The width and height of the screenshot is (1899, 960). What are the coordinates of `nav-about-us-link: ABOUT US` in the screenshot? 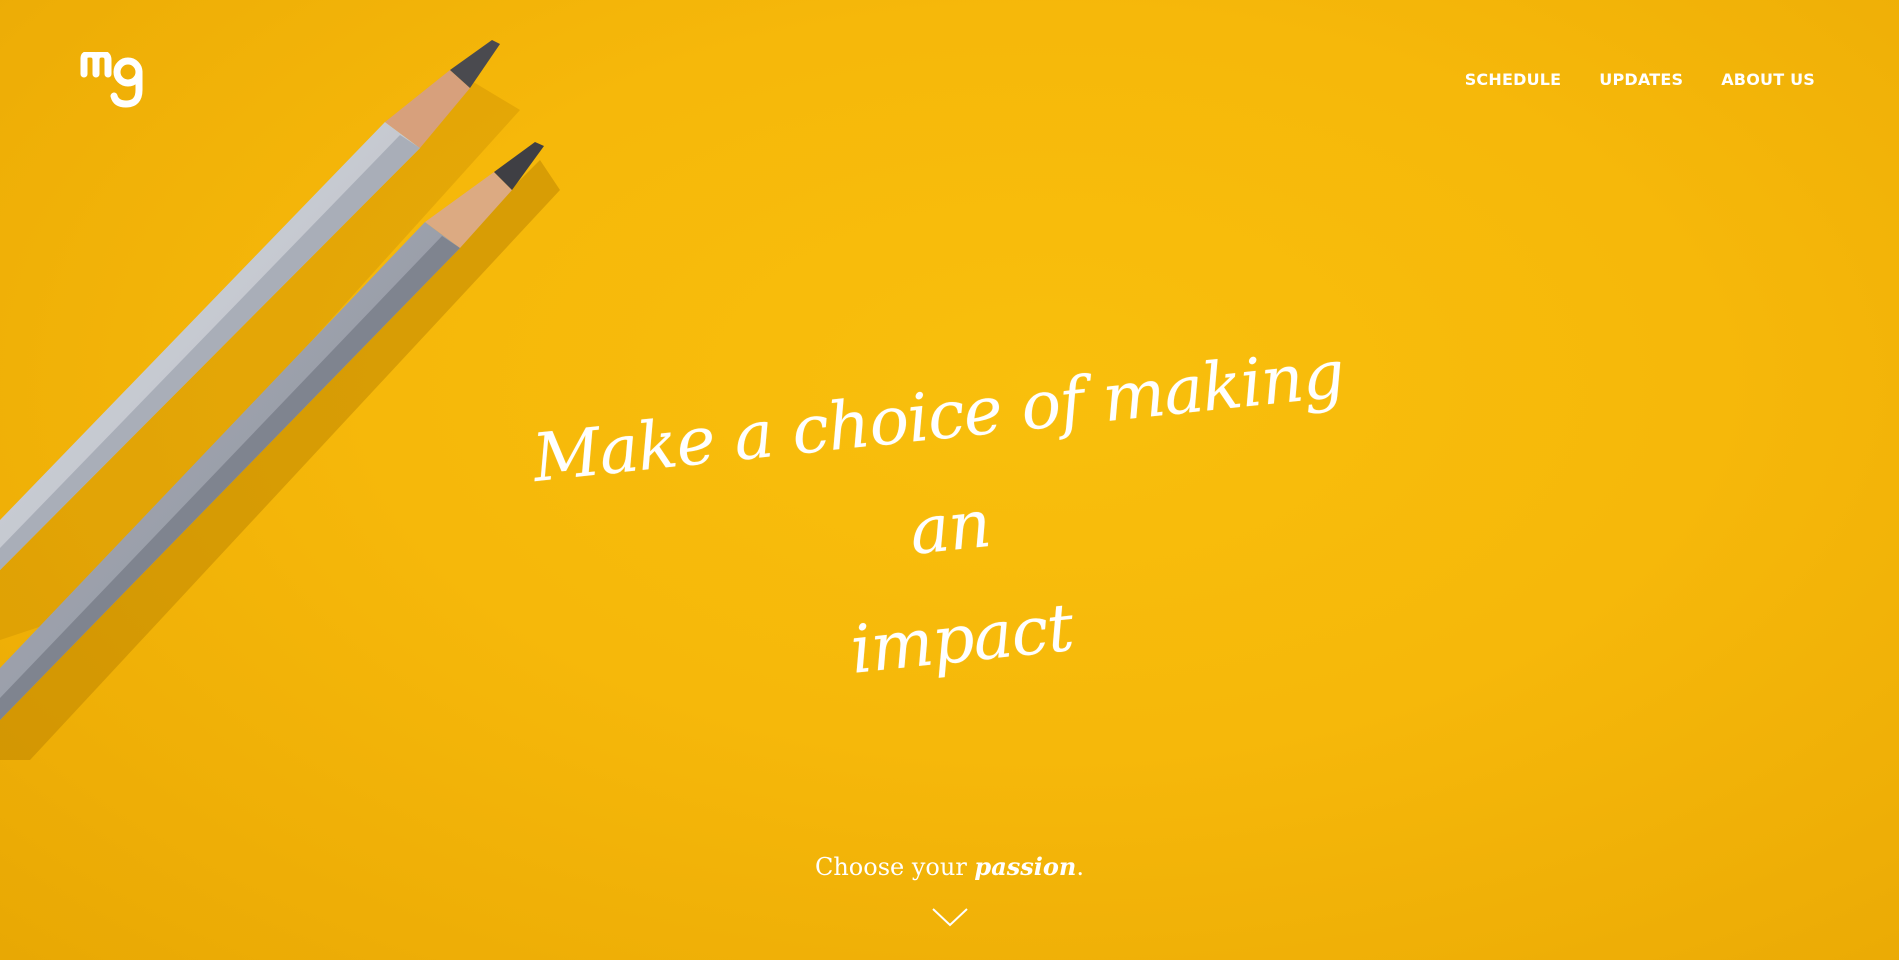 It's located at (1768, 79).